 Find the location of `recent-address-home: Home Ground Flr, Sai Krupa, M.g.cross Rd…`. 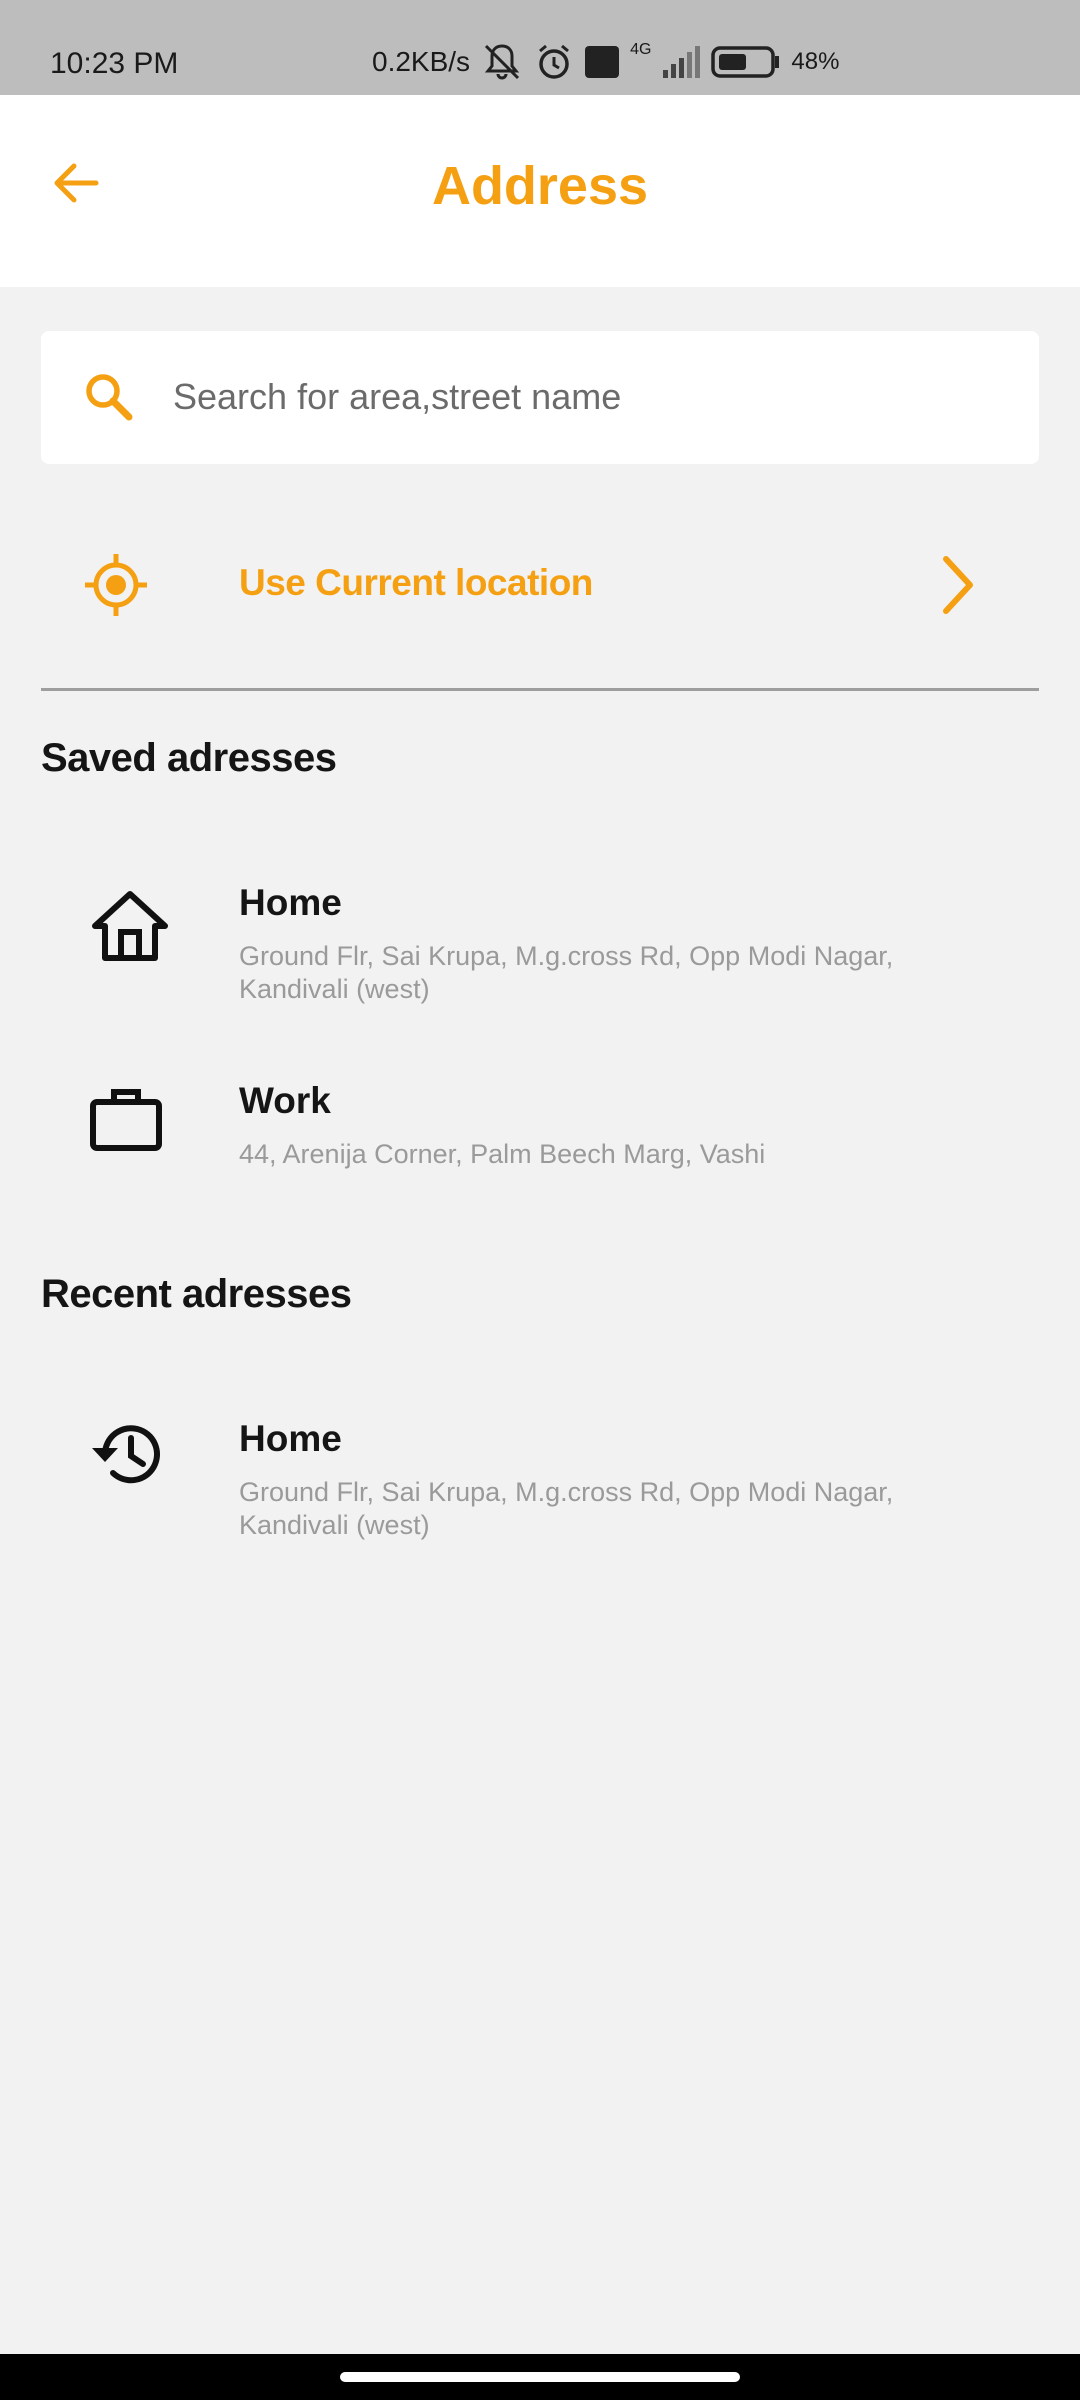

recent-address-home: Home Ground Flr, Sai Krupa, M.g.cross Rd… is located at coordinates (540, 1488).